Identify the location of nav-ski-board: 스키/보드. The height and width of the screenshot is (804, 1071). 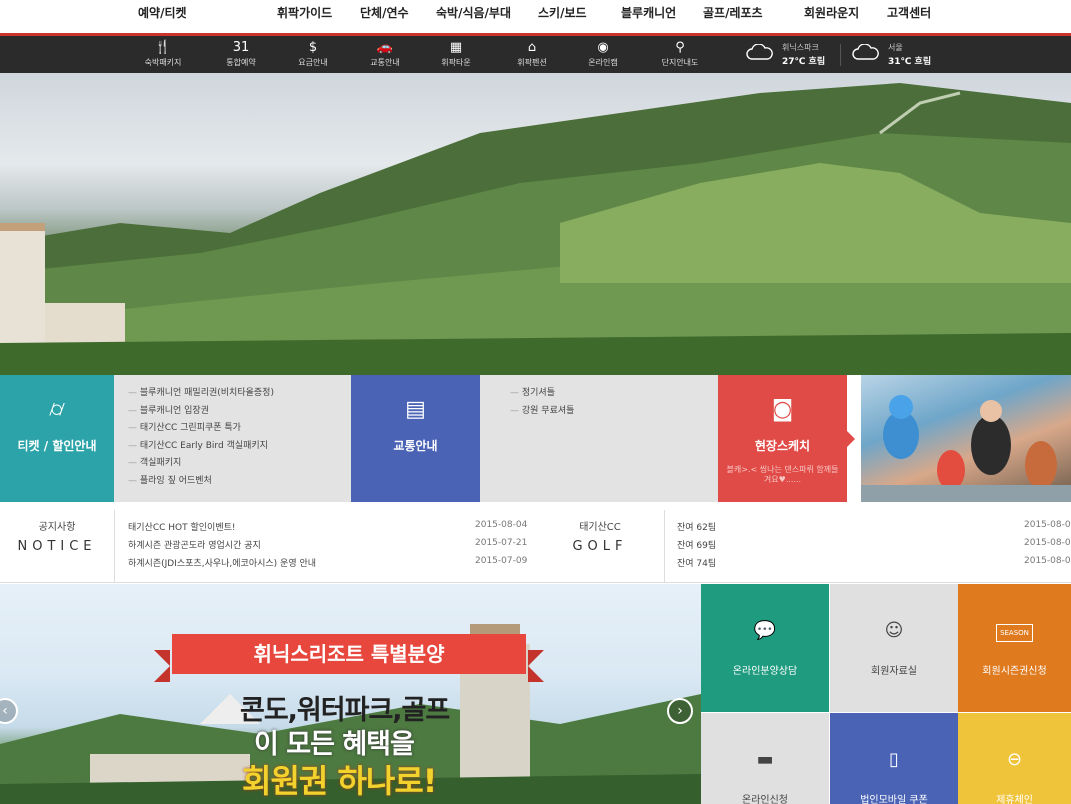
(562, 12).